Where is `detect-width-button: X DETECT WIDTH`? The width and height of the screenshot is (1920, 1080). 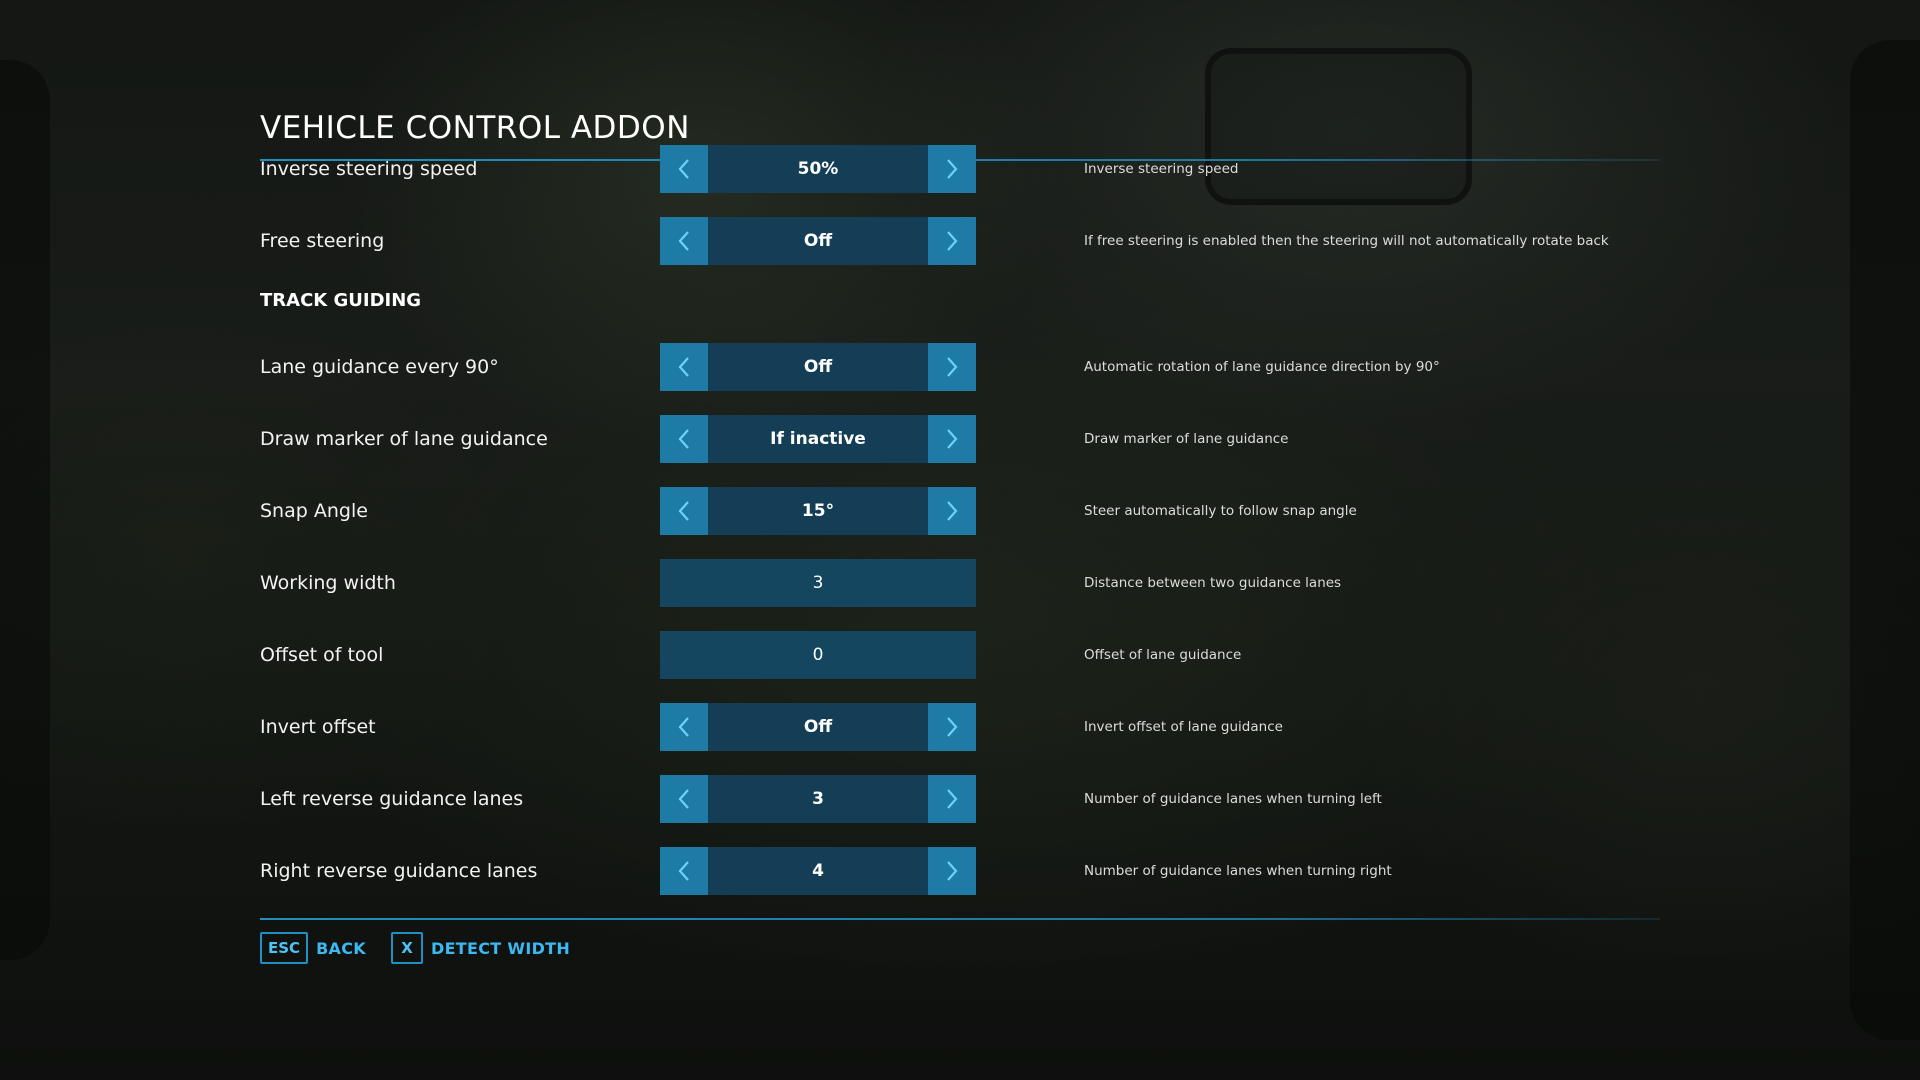 detect-width-button: X DETECT WIDTH is located at coordinates (480, 948).